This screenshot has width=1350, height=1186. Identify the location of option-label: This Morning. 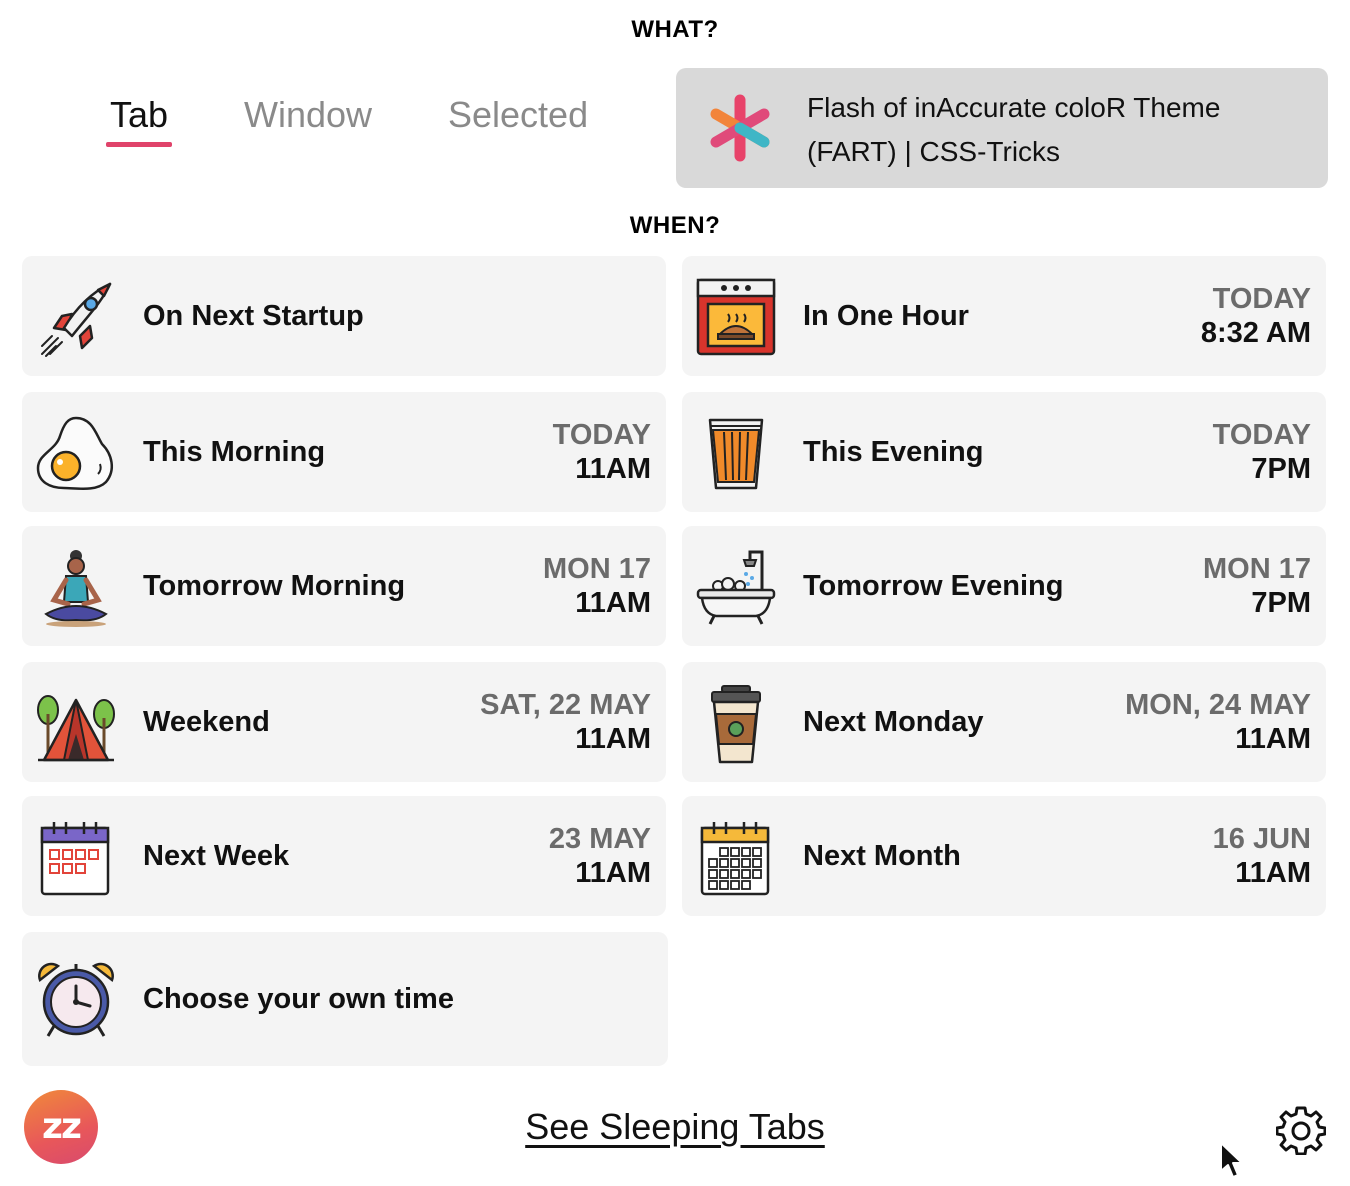
(234, 452).